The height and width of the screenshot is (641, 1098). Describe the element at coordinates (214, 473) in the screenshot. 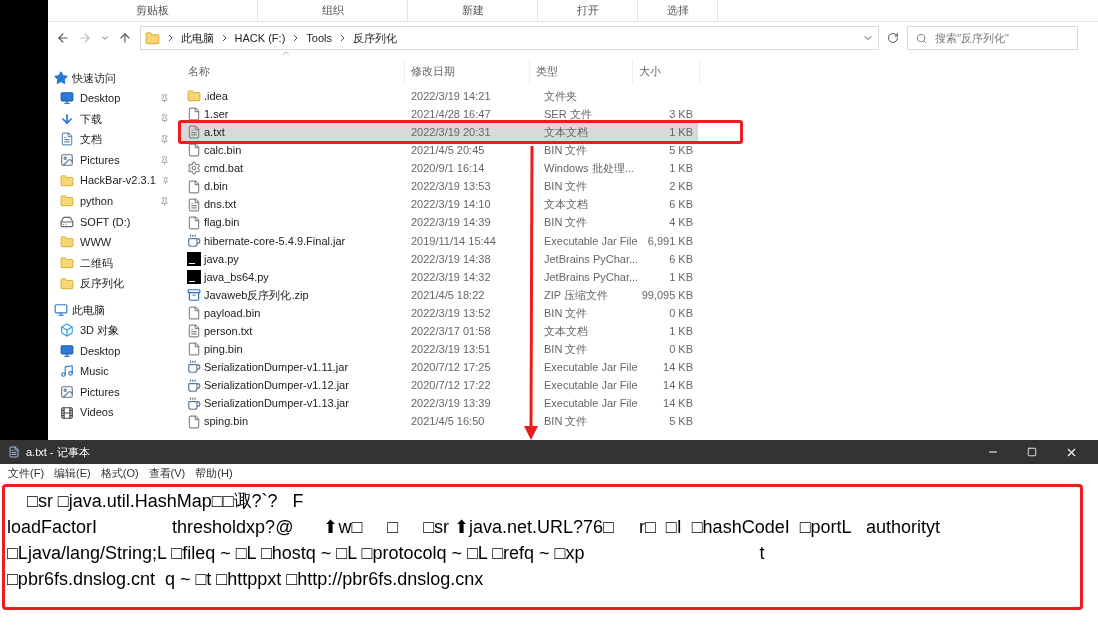

I see `menu-item: 帮助(H)` at that location.